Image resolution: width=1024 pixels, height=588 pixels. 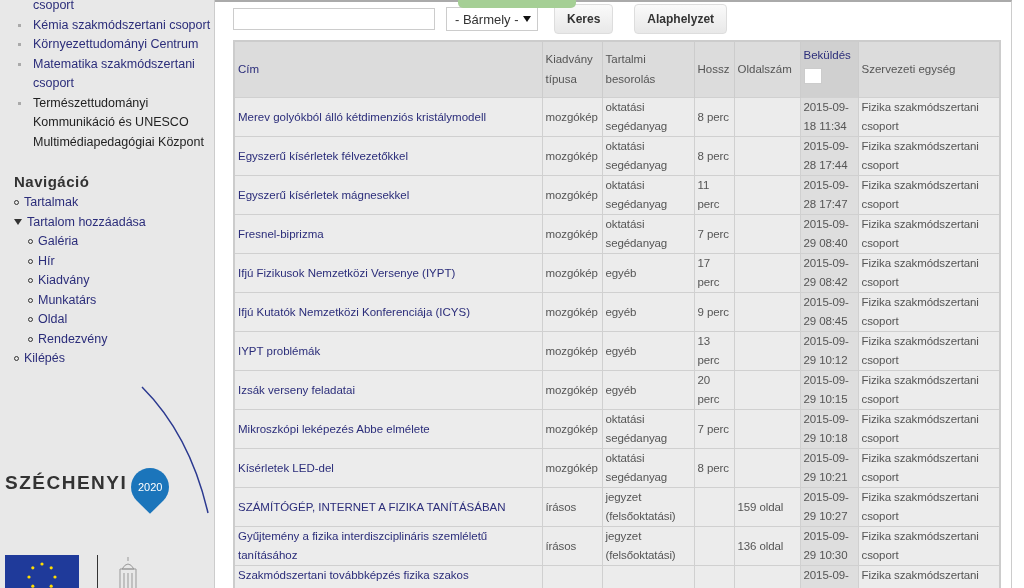 What do you see at coordinates (920, 575) in the screenshot?
I see `table-cell: Fizika szakmódszertani` at bounding box center [920, 575].